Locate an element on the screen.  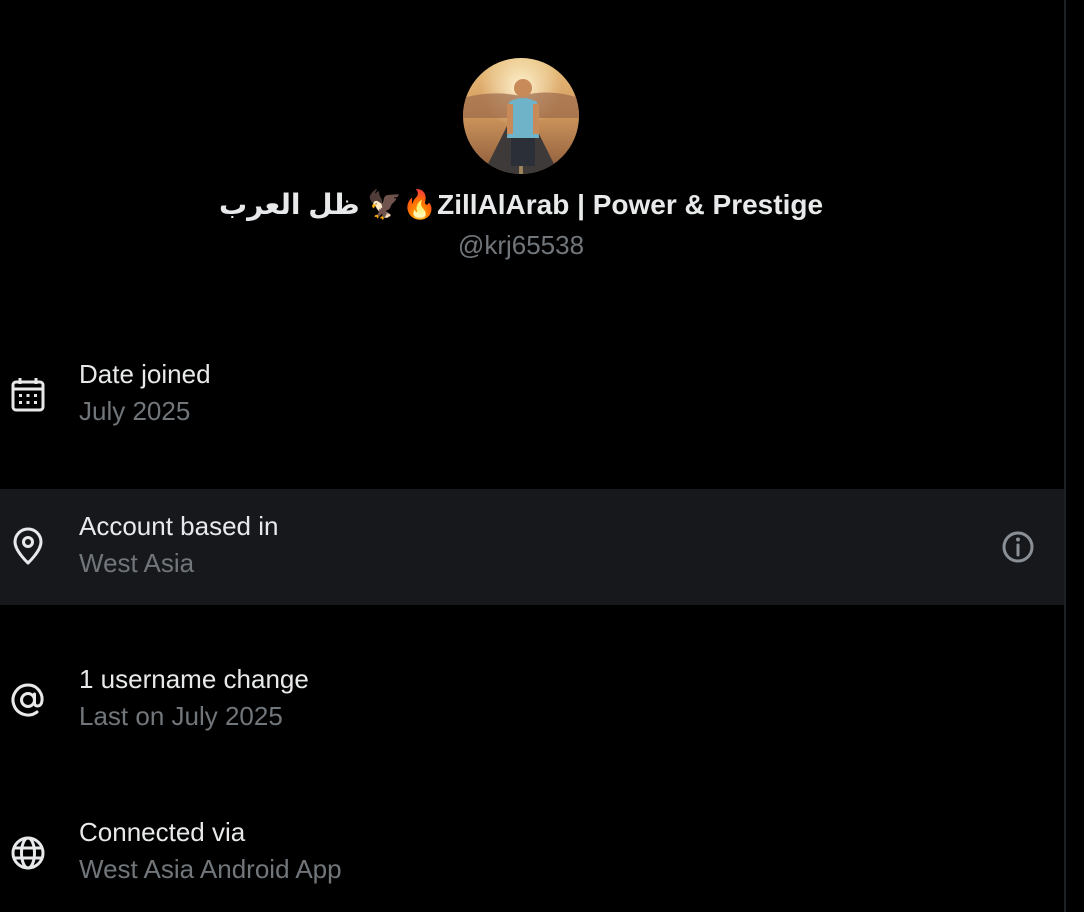
detail-row-account-based-in: Account based in West Asia is located at coordinates (532, 547).